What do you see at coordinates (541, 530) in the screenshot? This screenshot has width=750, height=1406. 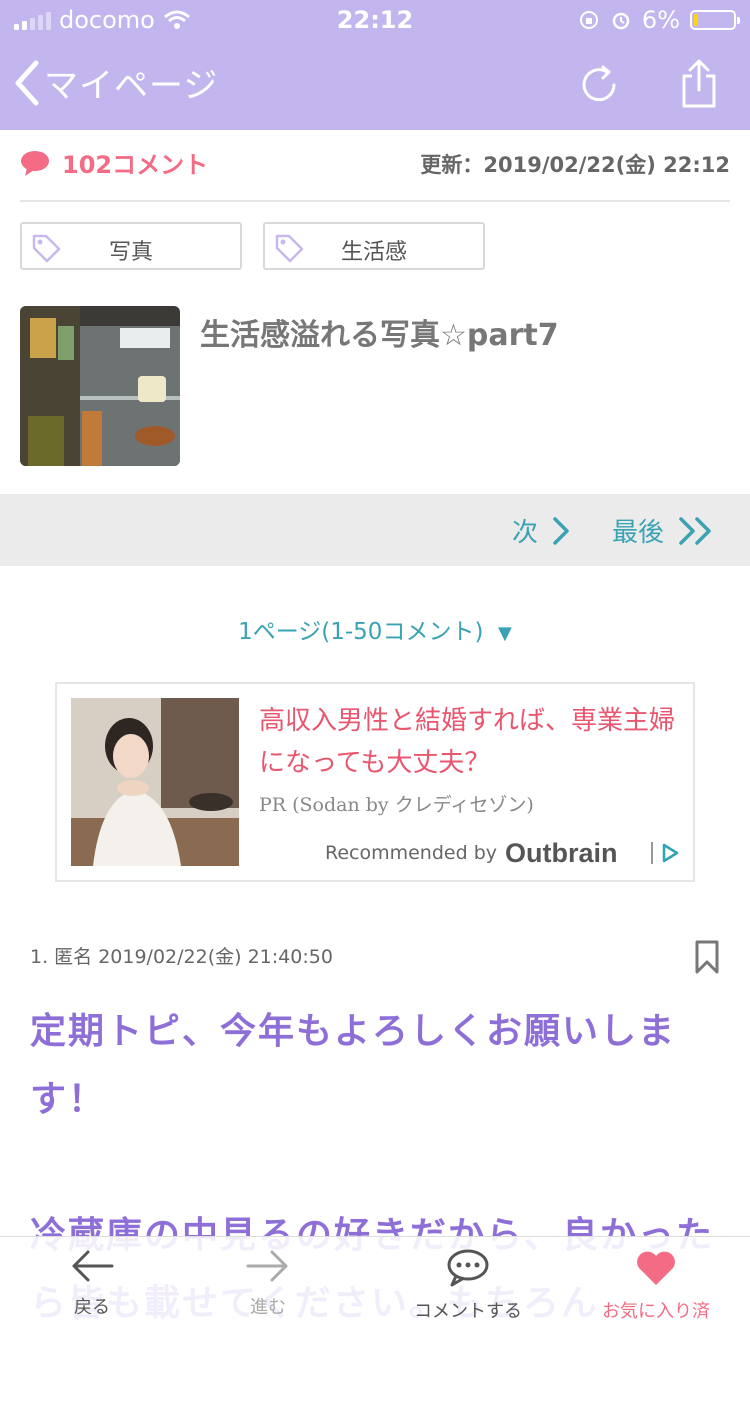 I see `next-page-button: 次` at bounding box center [541, 530].